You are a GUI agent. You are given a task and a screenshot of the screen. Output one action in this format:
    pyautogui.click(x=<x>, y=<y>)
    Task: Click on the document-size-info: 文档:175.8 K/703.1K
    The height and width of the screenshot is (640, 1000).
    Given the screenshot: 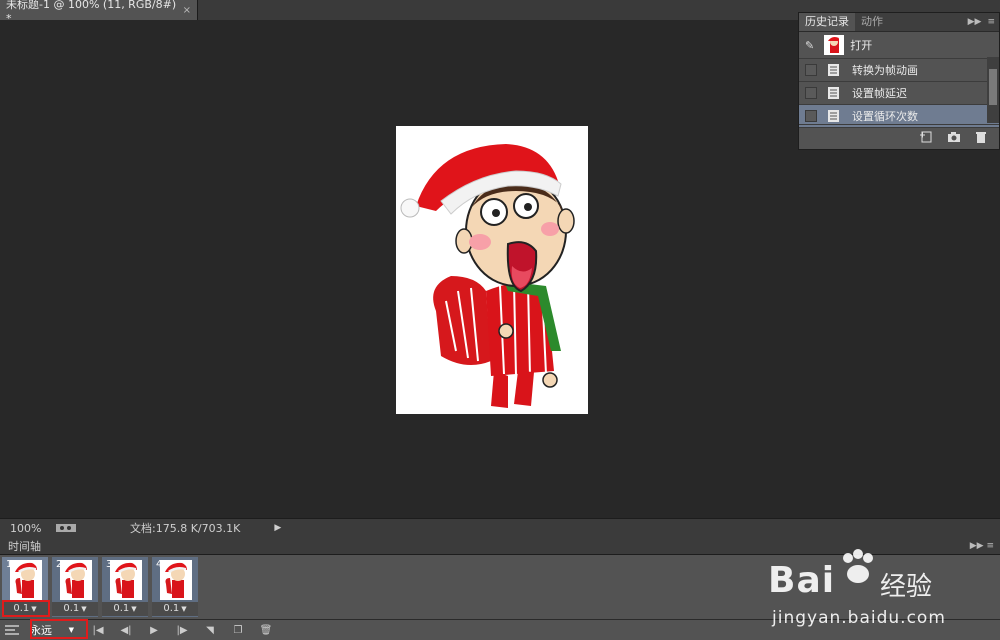 What is the action you would take?
    pyautogui.click(x=185, y=528)
    